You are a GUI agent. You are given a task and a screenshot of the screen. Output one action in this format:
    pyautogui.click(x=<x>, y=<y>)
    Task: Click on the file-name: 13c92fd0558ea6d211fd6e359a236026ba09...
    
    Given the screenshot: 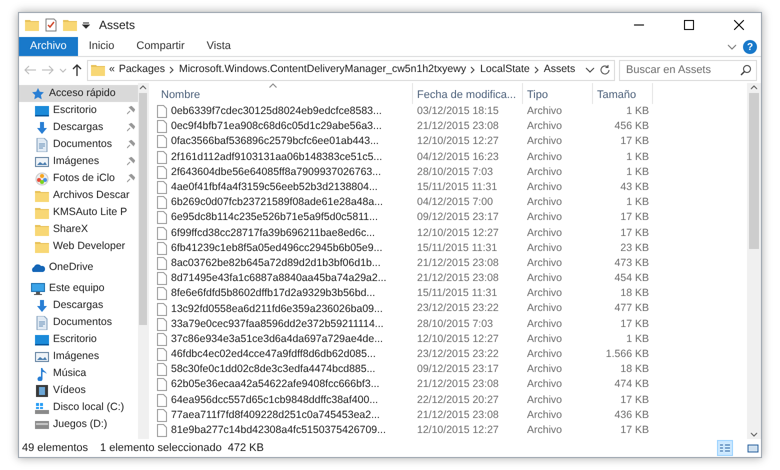 What is the action you would take?
    pyautogui.click(x=277, y=309)
    